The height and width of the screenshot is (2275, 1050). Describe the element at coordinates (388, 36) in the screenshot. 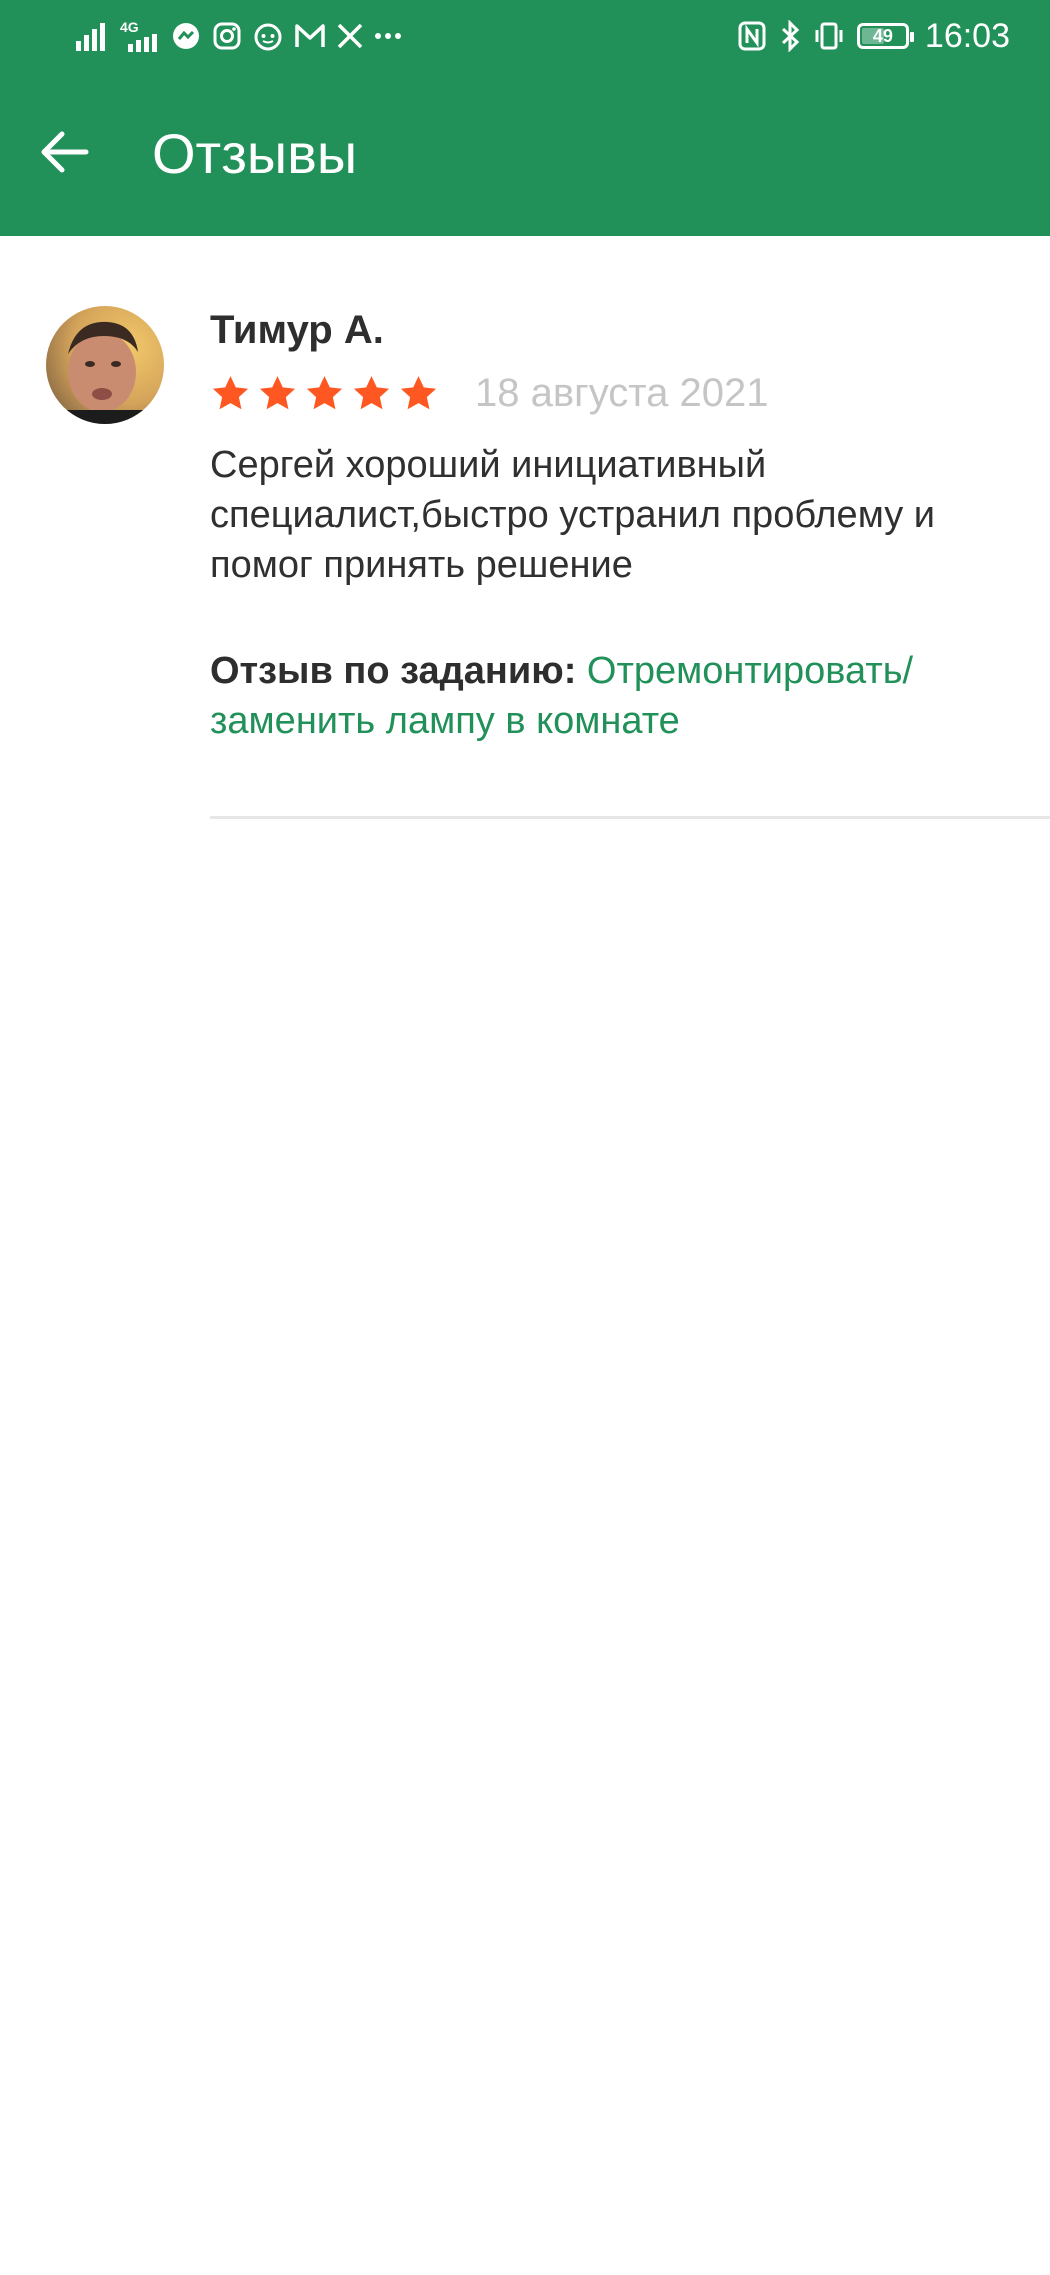

I see `more-icon` at that location.